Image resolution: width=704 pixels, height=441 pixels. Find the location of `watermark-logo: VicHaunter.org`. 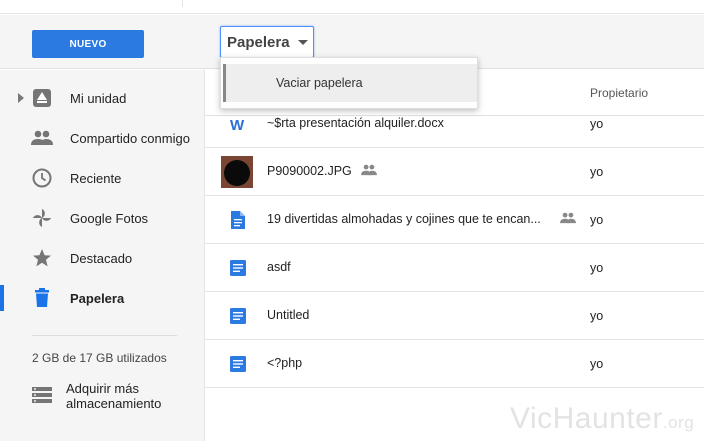

watermark-logo: VicHaunter.org is located at coordinates (602, 419).